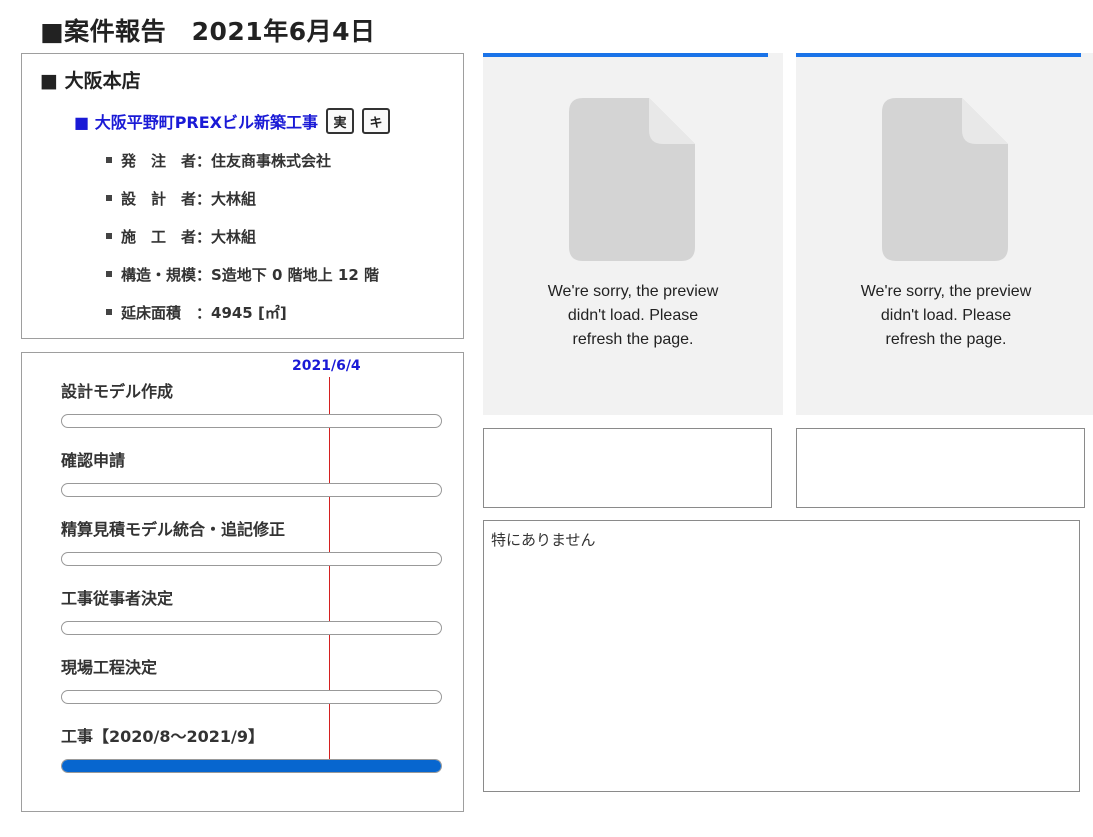 The height and width of the screenshot is (837, 1093). Describe the element at coordinates (251, 610) in the screenshot. I see `task-worker-assignment: 工事従事者決定` at that location.